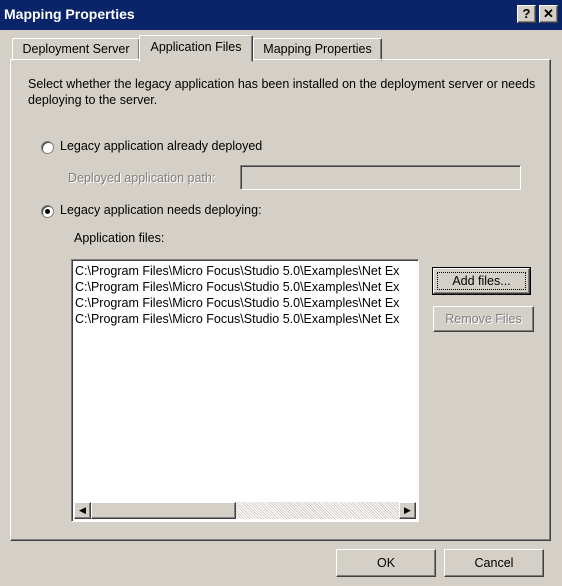  I want to click on deployed-path-input, so click(380, 177).